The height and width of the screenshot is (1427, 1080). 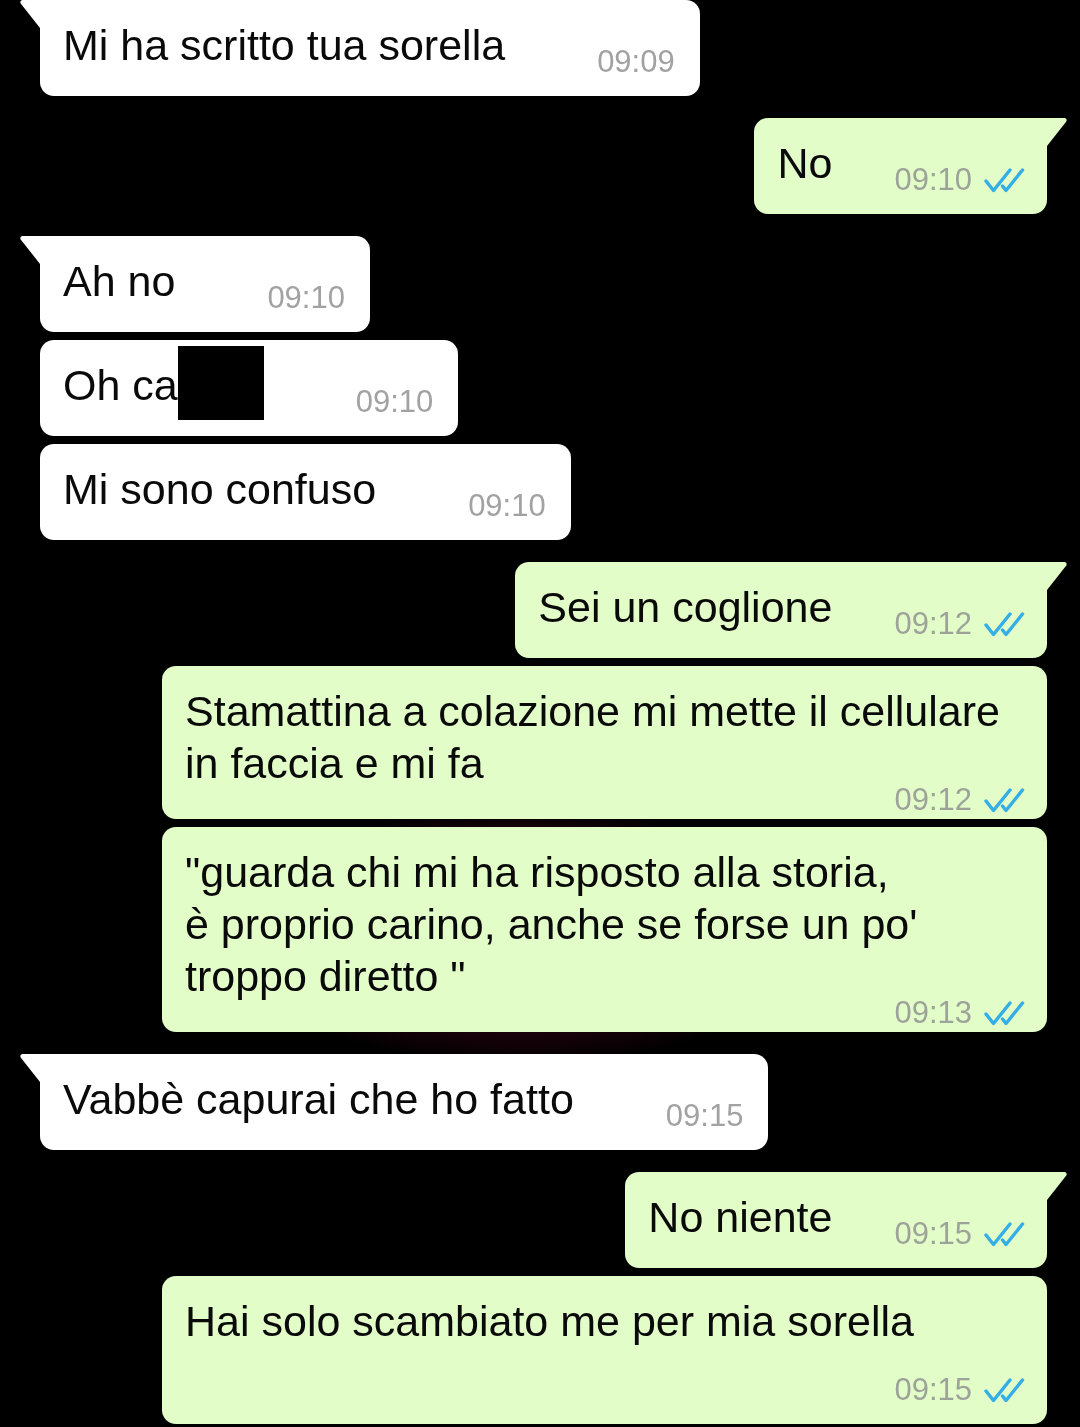 What do you see at coordinates (636, 62) in the screenshot?
I see `timestamp: 09:09` at bounding box center [636, 62].